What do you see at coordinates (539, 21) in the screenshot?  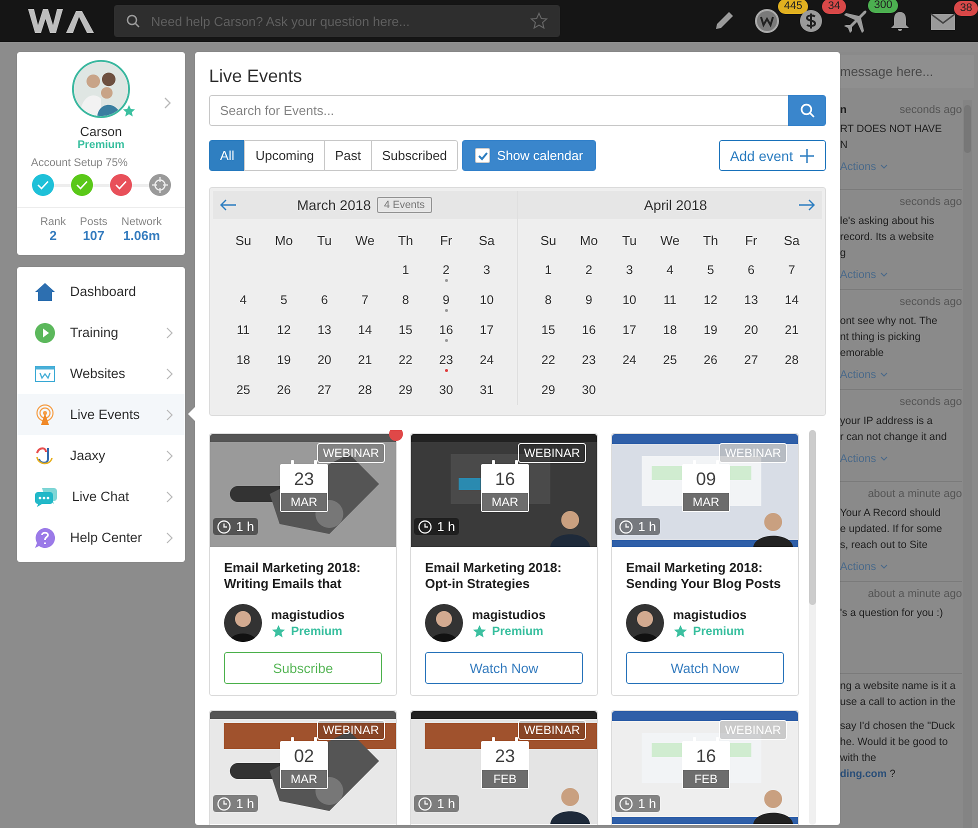 I see `star-icon` at bounding box center [539, 21].